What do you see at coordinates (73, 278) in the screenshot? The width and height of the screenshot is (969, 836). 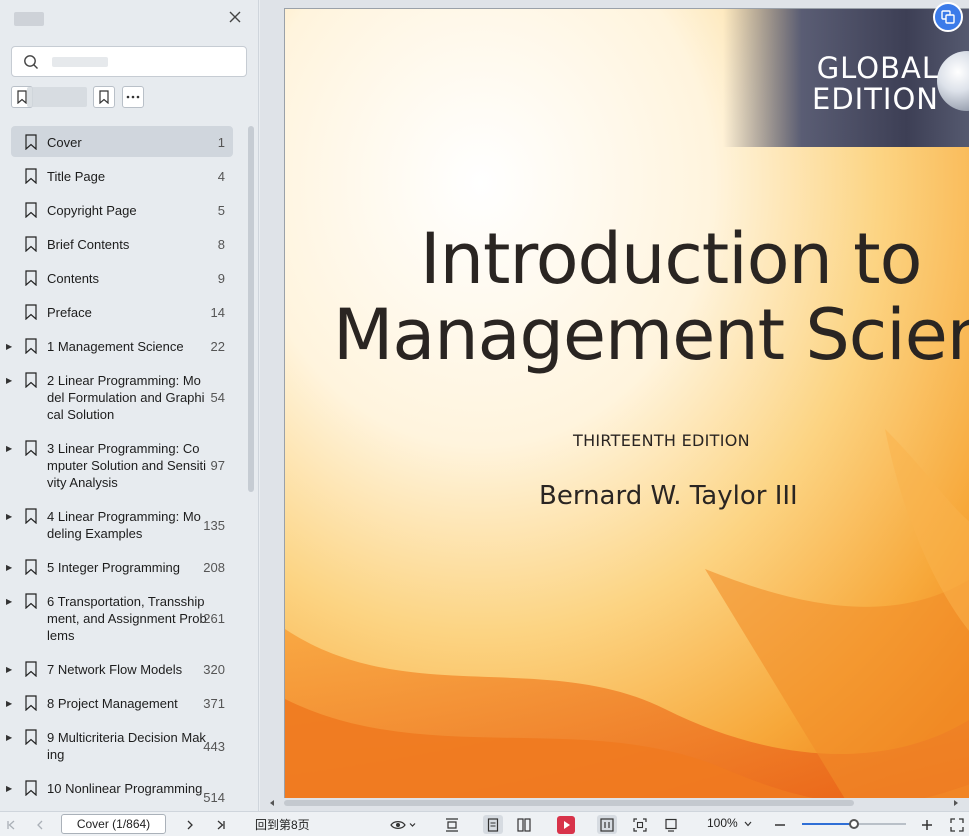 I see `toc-label: Contents` at bounding box center [73, 278].